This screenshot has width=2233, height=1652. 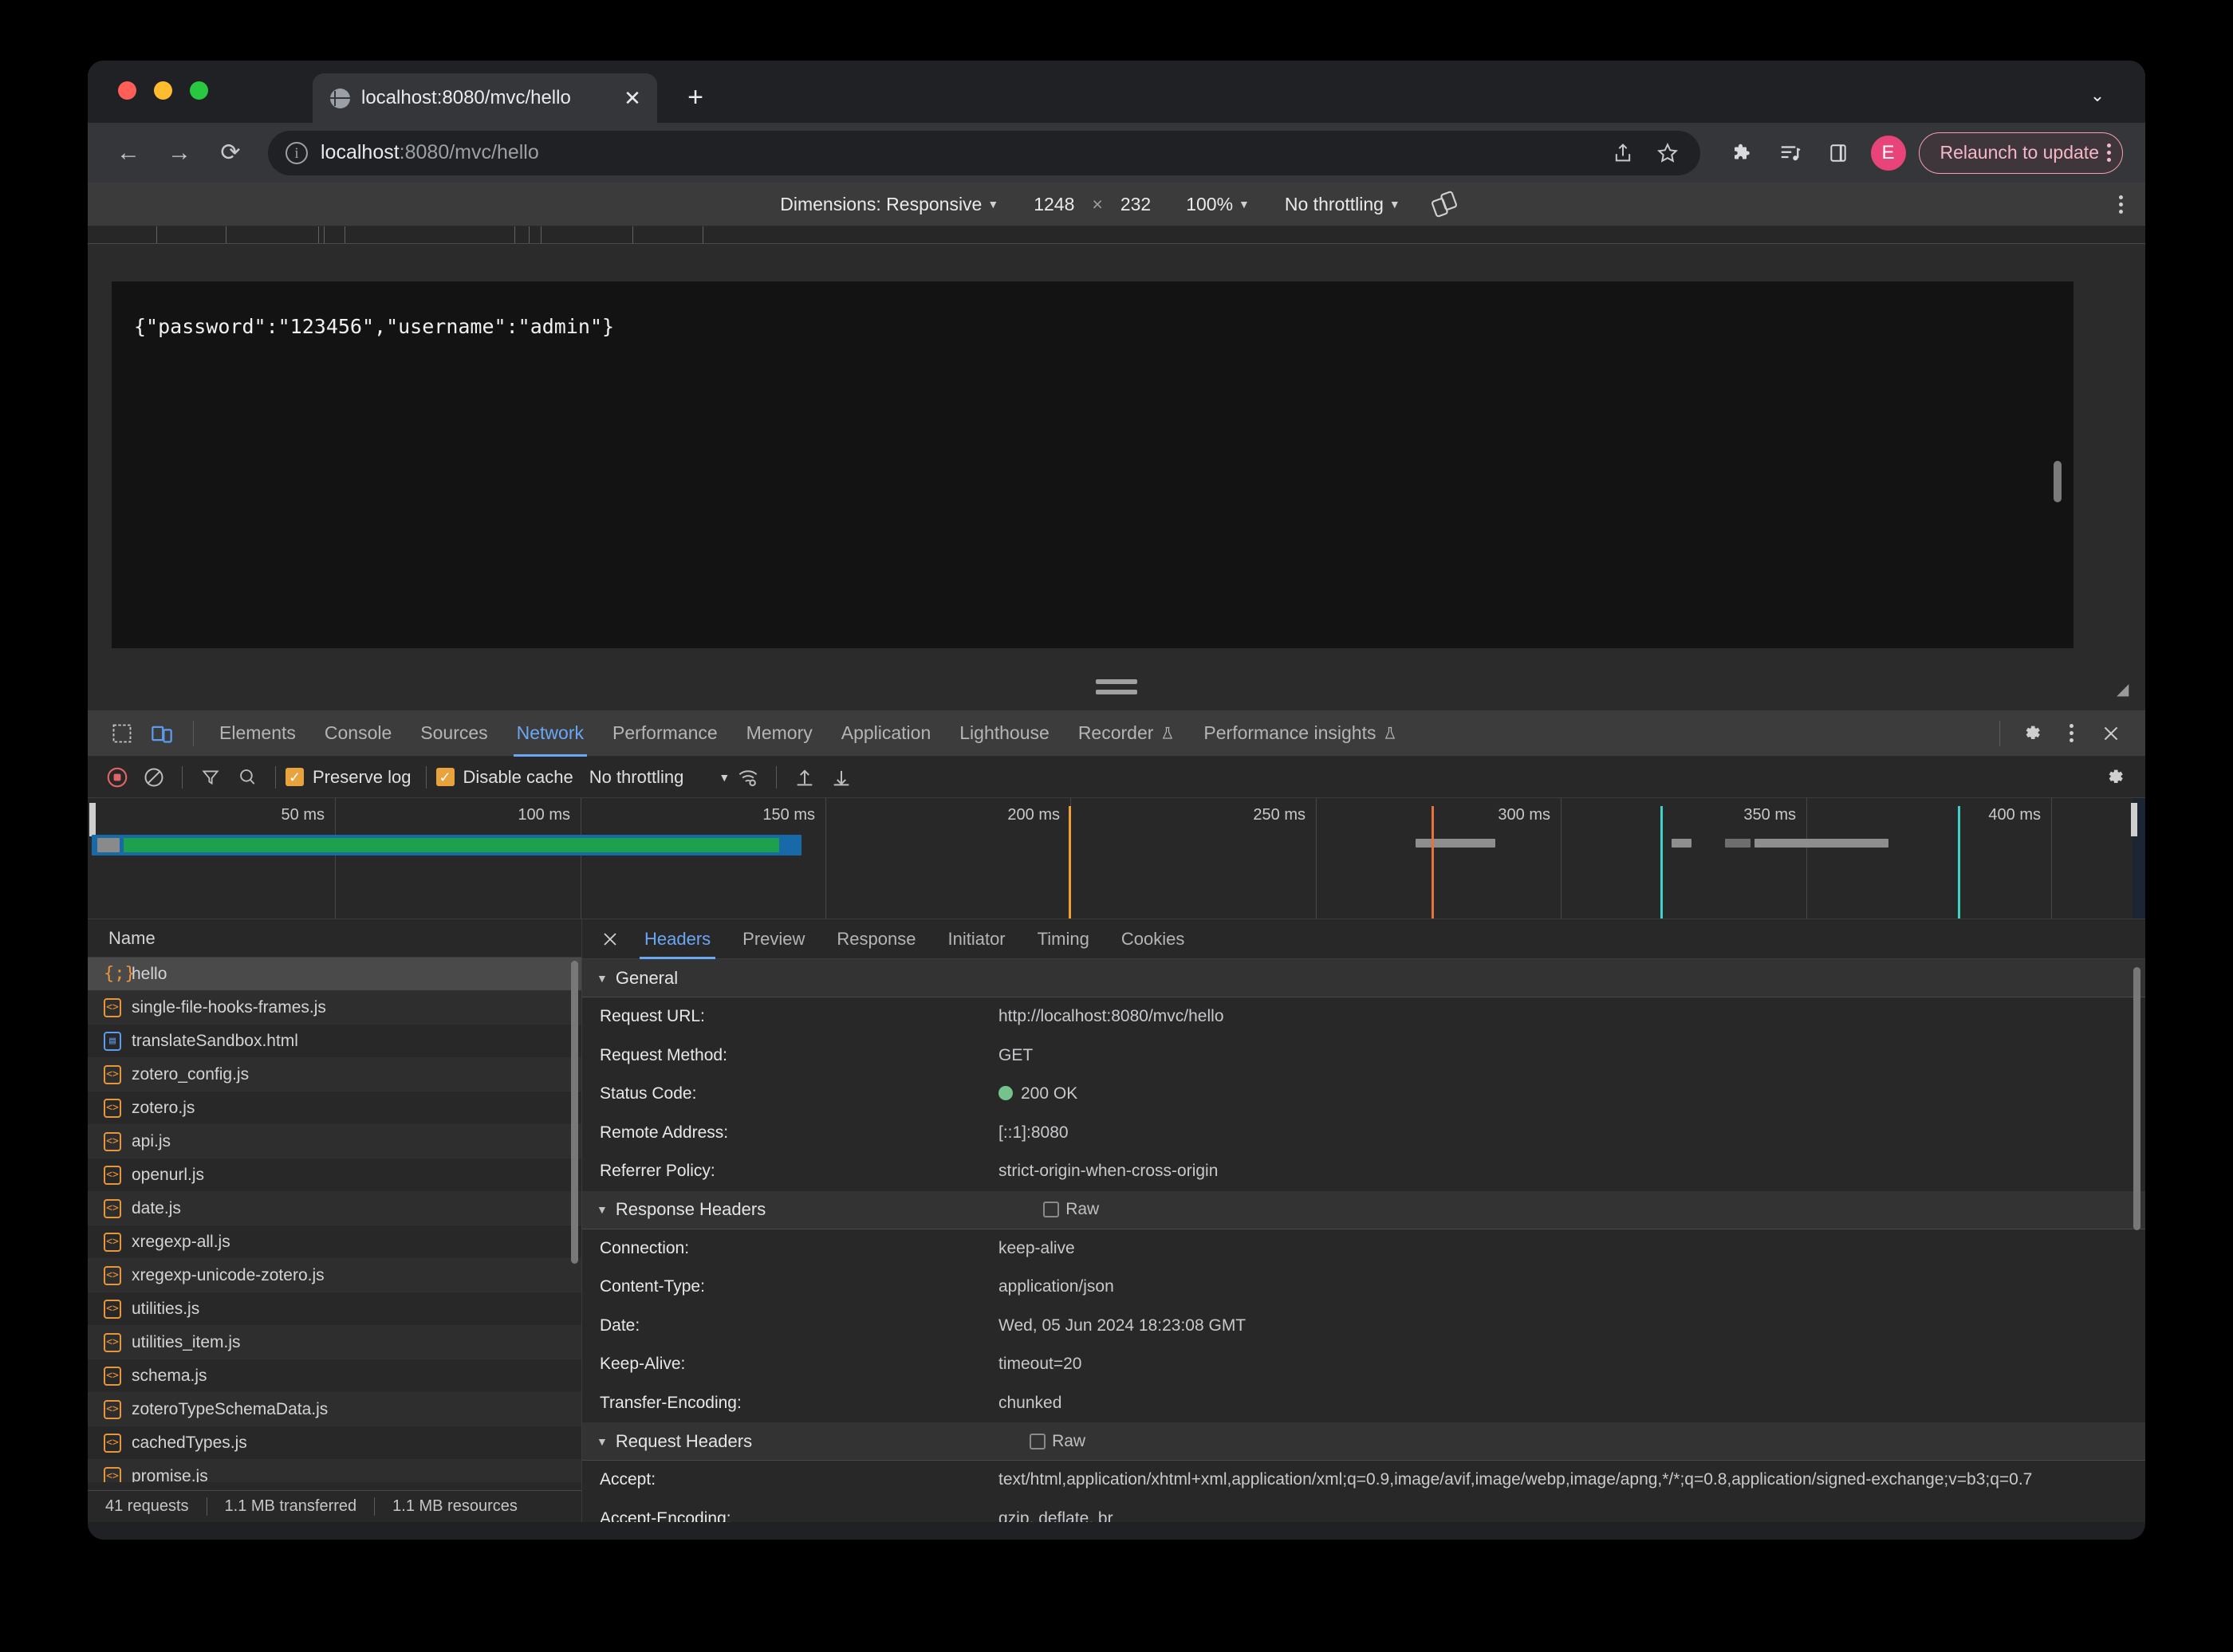 I want to click on section-header: ▼ General, so click(x=1364, y=978).